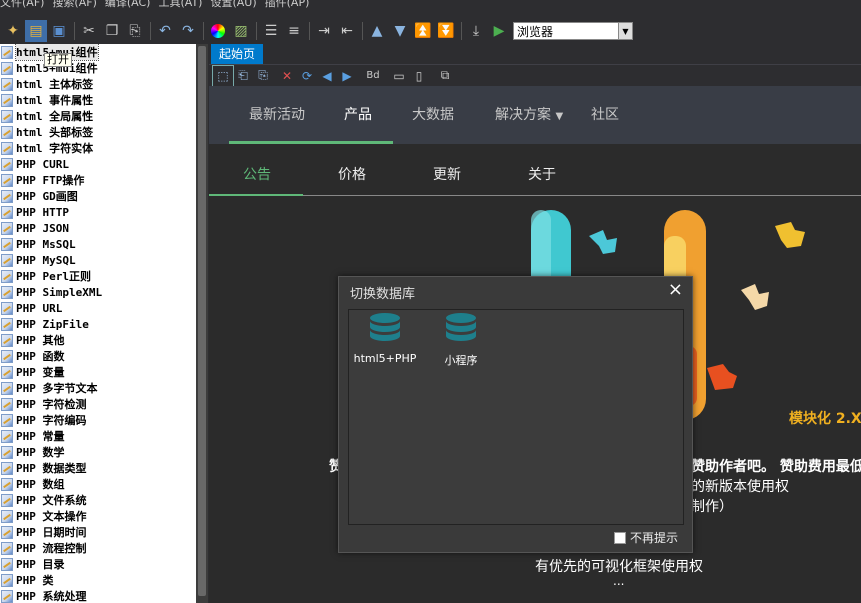 This screenshot has width=861, height=603. I want to click on close-icon: ×, so click(675, 290).